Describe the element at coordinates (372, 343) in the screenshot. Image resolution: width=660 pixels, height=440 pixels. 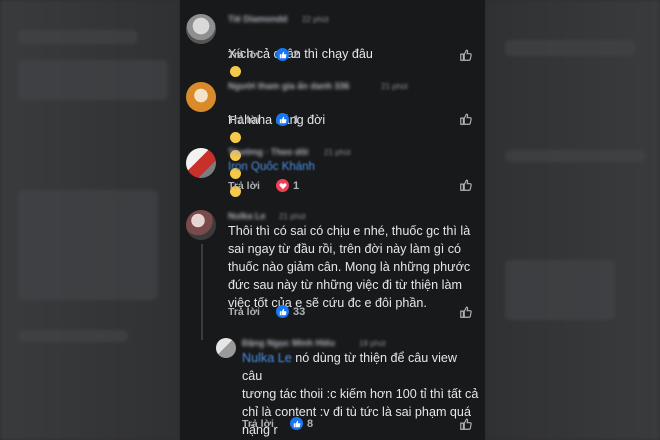
I see `comment-time: 18 phút` at that location.